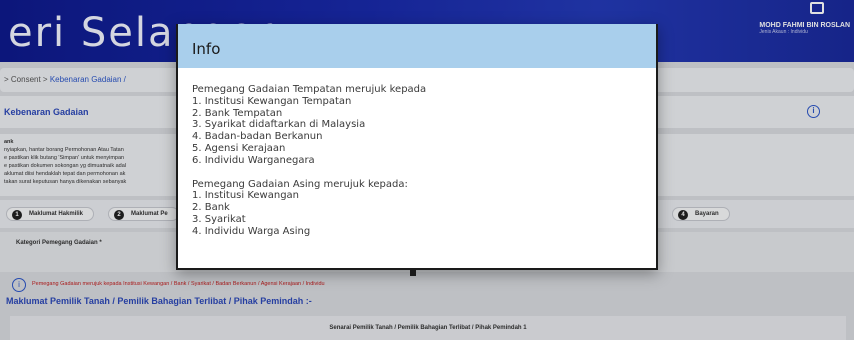 Image resolution: width=854 pixels, height=340 pixels. Describe the element at coordinates (206, 49) in the screenshot. I see `modal-title: Info` at that location.